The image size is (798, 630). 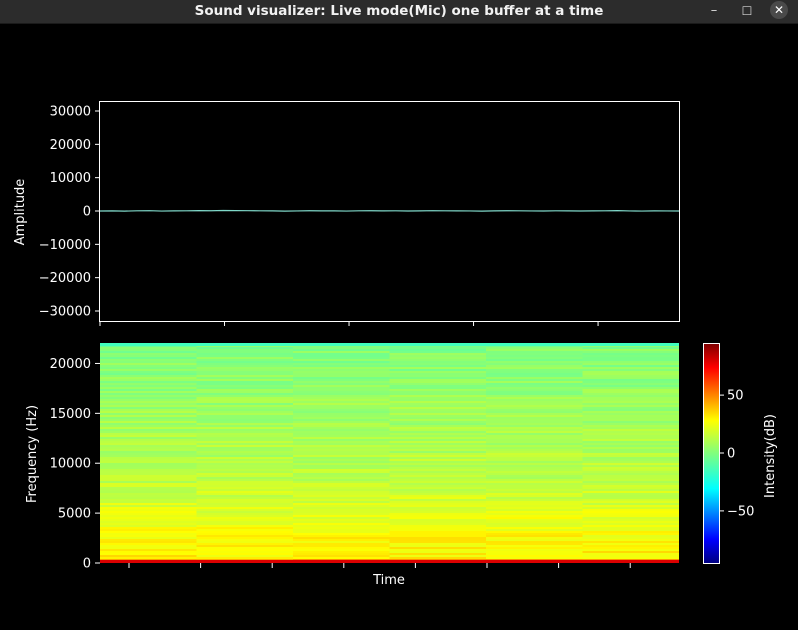 What do you see at coordinates (779, 10) in the screenshot?
I see `close-icon: ✕` at bounding box center [779, 10].